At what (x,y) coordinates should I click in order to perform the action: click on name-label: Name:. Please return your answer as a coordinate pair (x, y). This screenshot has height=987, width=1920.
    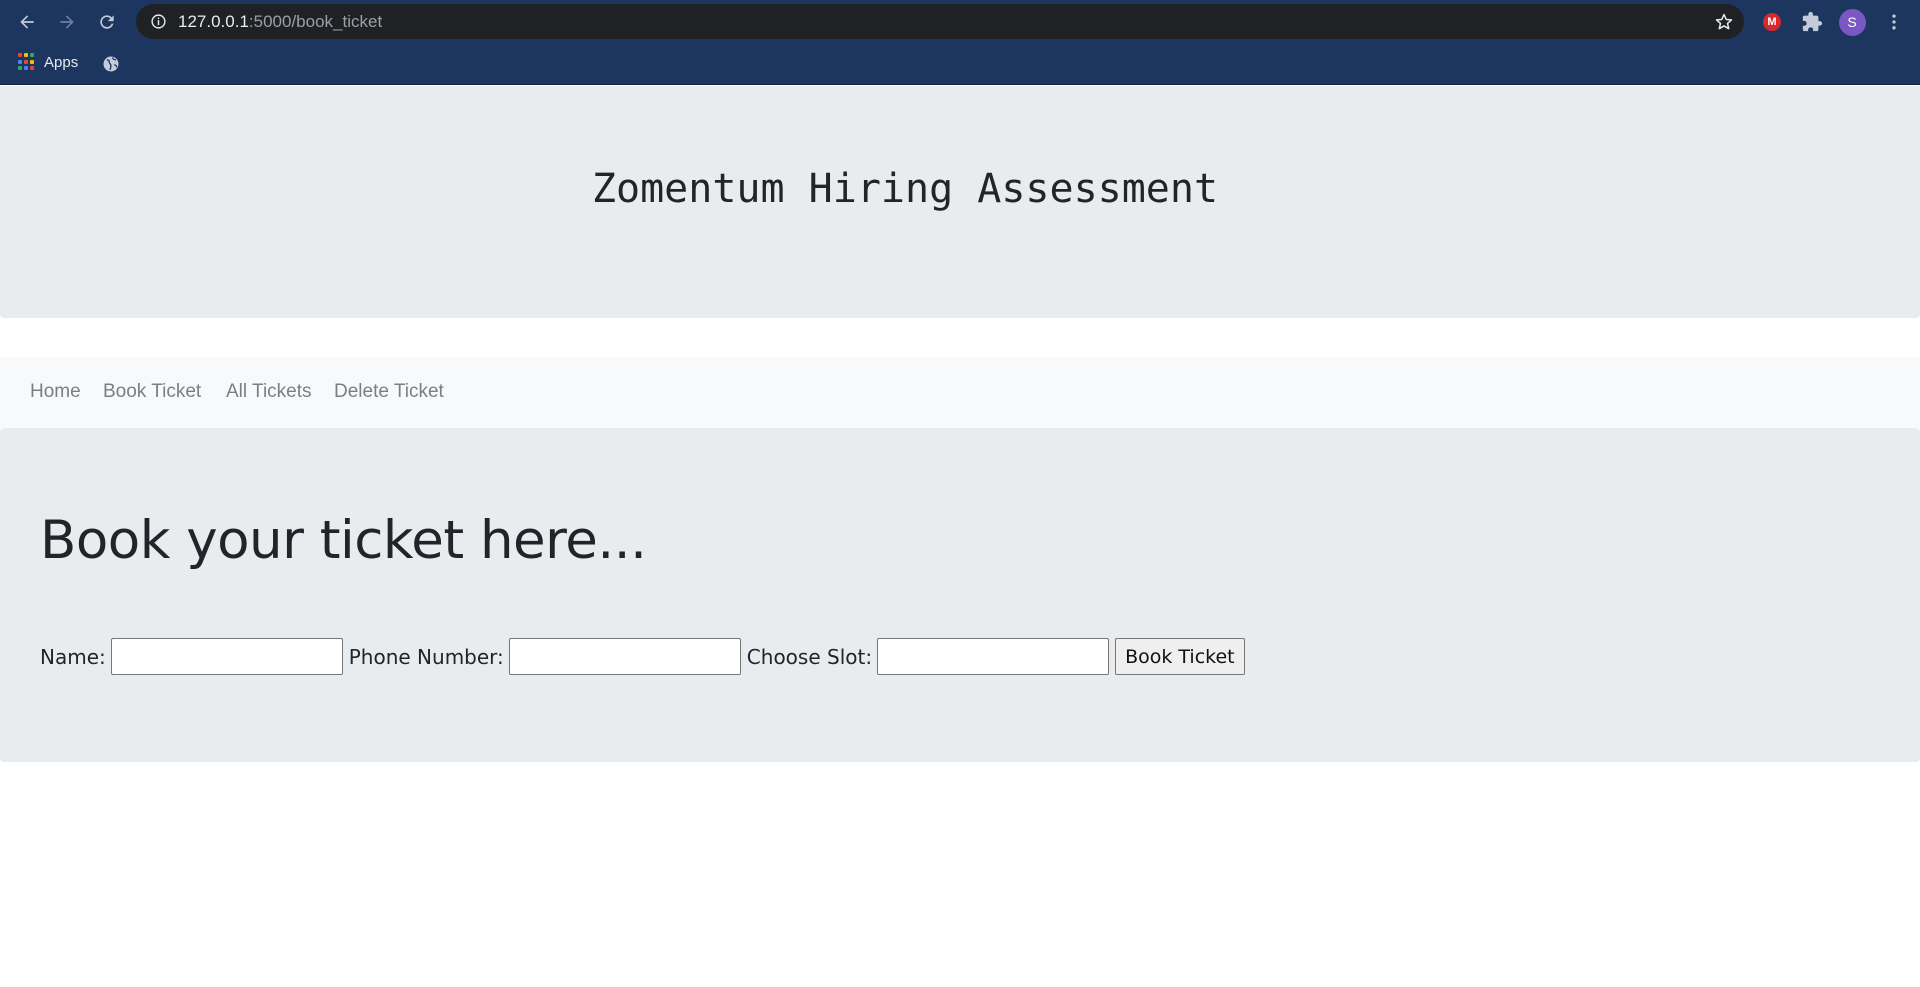
    Looking at the image, I should click on (73, 656).